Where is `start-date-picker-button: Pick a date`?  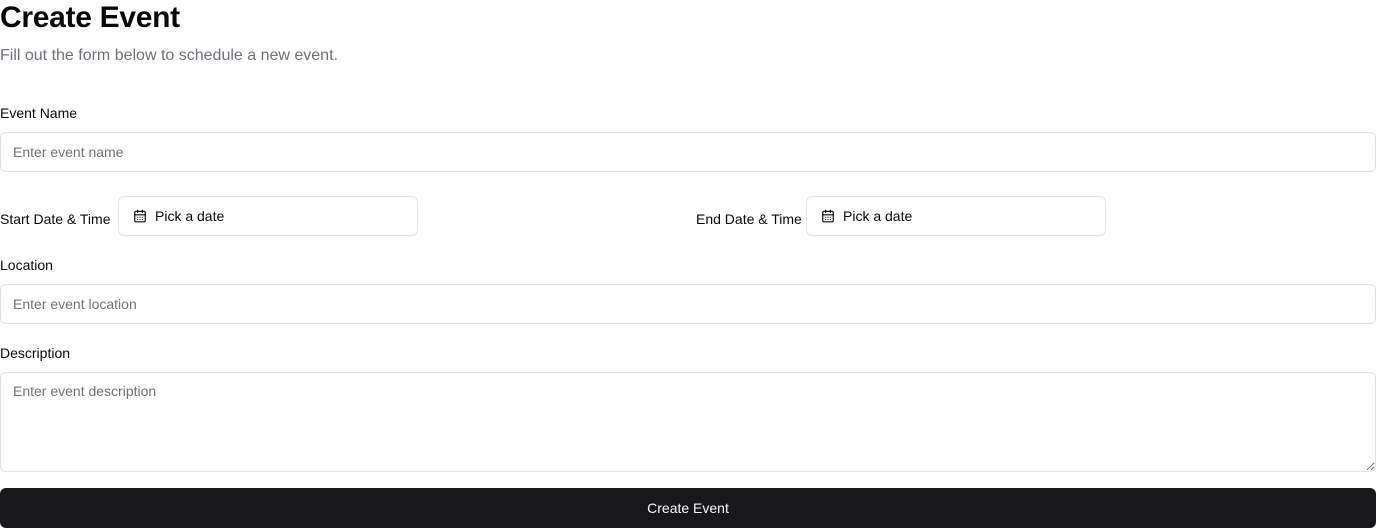
start-date-picker-button: Pick a date is located at coordinates (268, 216).